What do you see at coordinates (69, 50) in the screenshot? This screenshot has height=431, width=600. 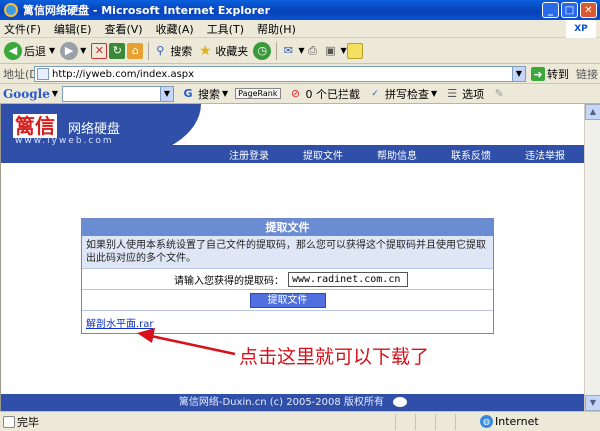 I see `forward-arrow-icon: ▶` at bounding box center [69, 50].